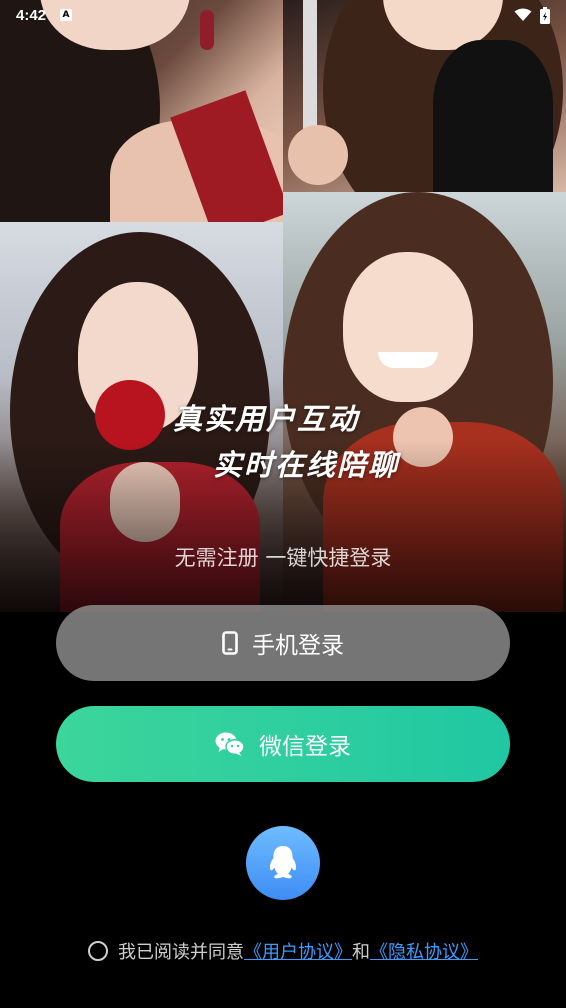 The image size is (566, 1008). I want to click on agreement-conjunction: 和, so click(361, 952).